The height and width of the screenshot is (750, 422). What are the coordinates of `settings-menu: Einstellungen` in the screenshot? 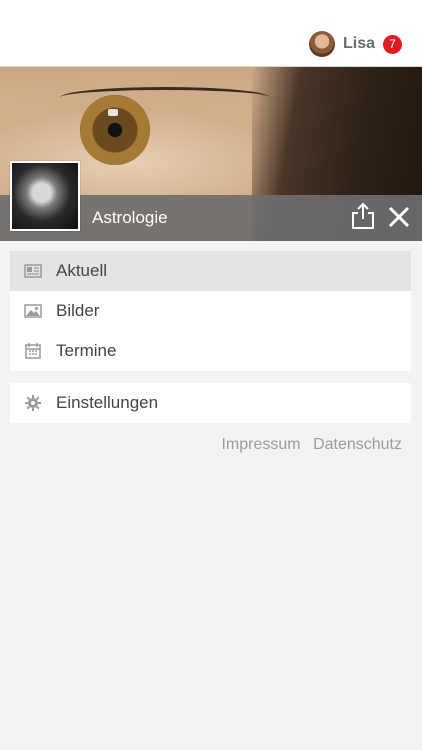 It's located at (210, 403).